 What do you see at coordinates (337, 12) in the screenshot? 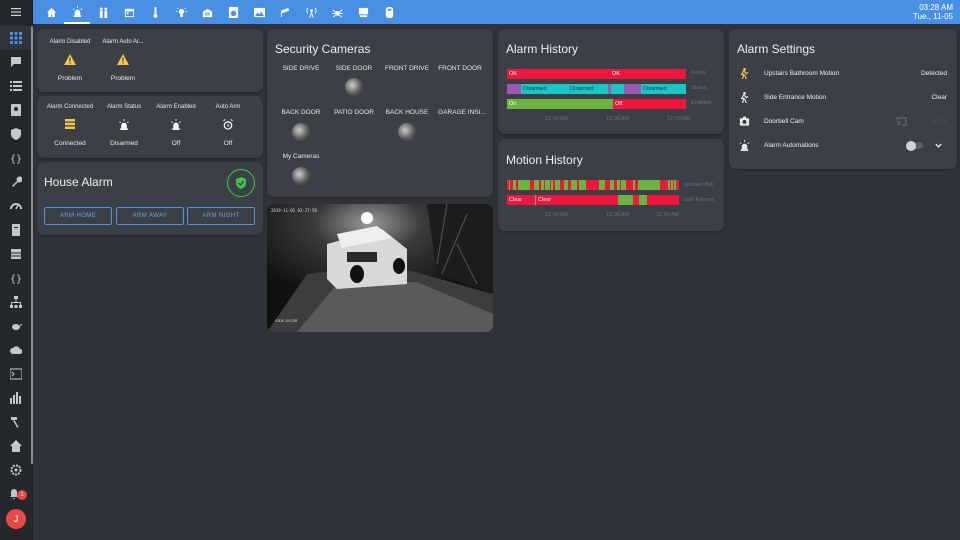
I see `spider-icon` at bounding box center [337, 12].